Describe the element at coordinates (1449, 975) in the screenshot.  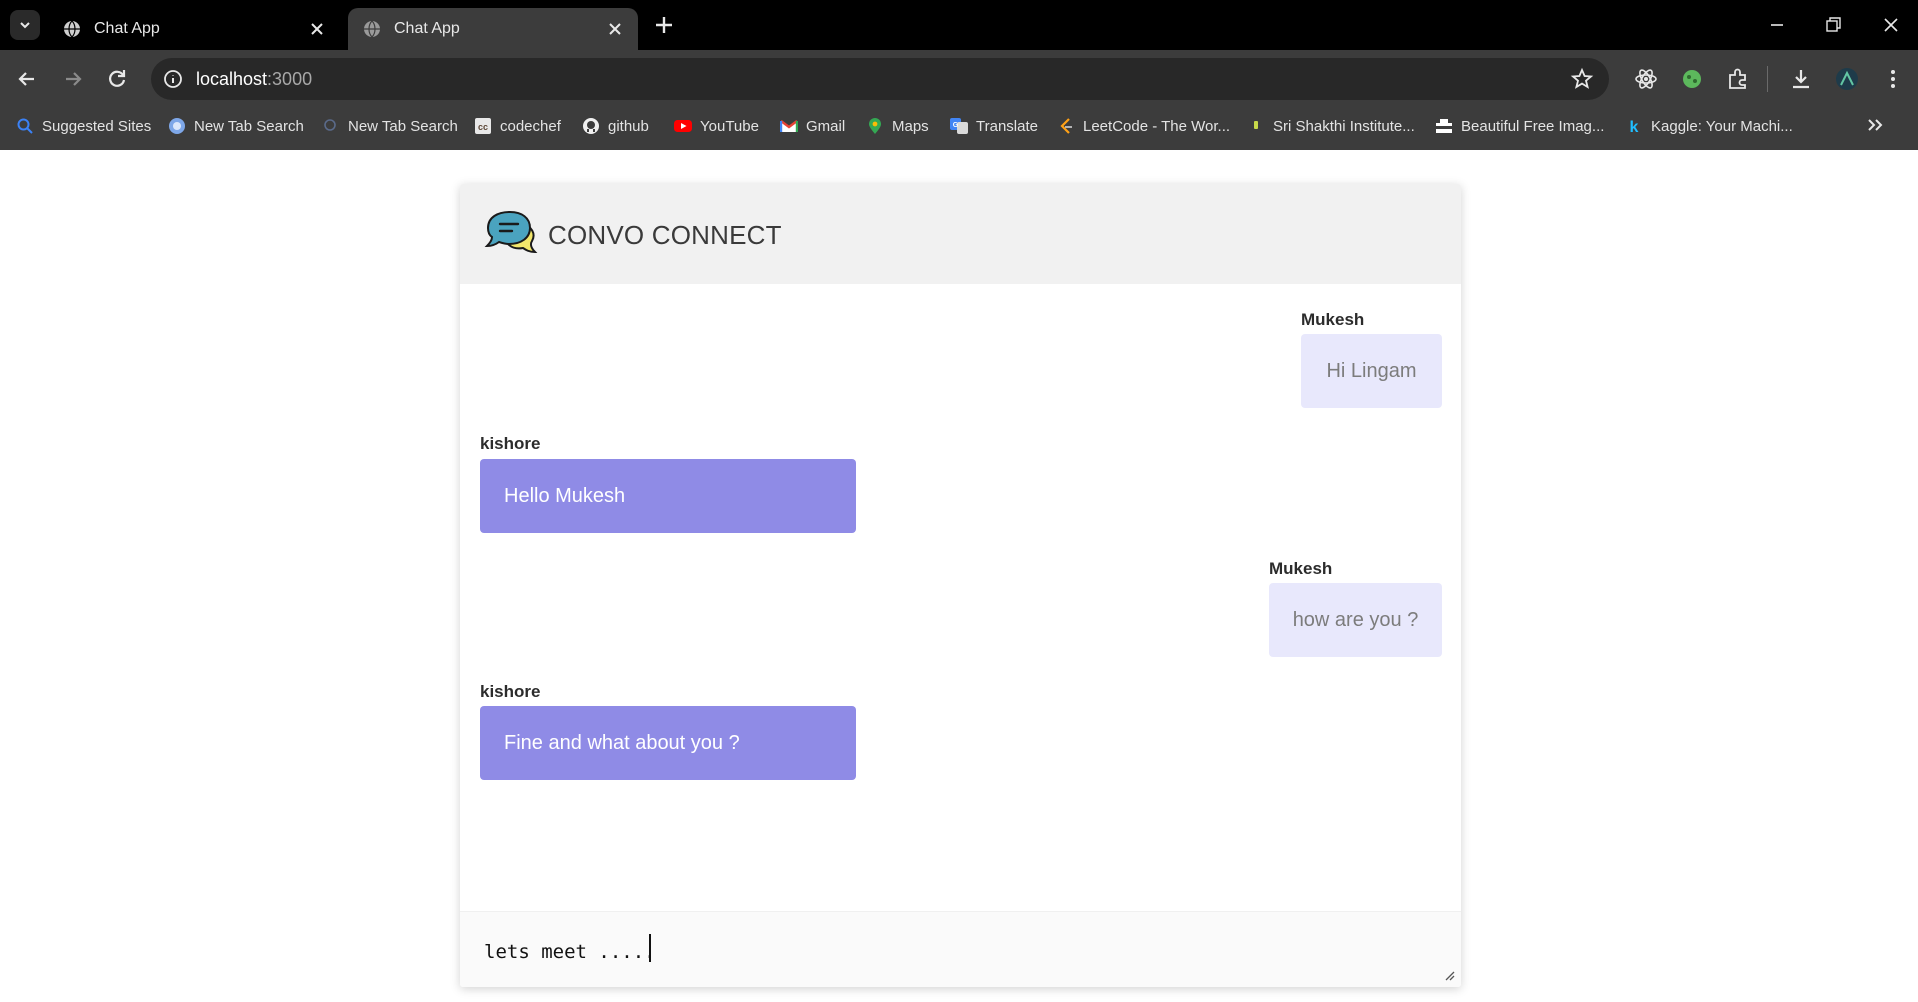
I see `resize-handle-icon` at that location.